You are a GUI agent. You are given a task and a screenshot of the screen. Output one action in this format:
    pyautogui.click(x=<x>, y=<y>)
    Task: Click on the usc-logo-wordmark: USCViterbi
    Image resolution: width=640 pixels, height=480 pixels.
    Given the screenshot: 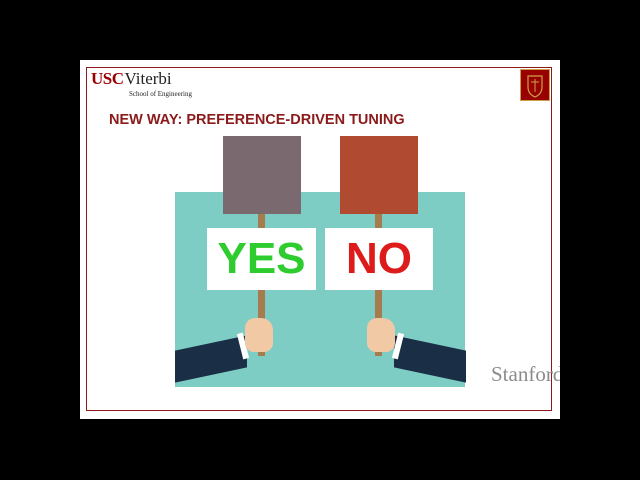 What is the action you would take?
    pyautogui.click(x=131, y=79)
    